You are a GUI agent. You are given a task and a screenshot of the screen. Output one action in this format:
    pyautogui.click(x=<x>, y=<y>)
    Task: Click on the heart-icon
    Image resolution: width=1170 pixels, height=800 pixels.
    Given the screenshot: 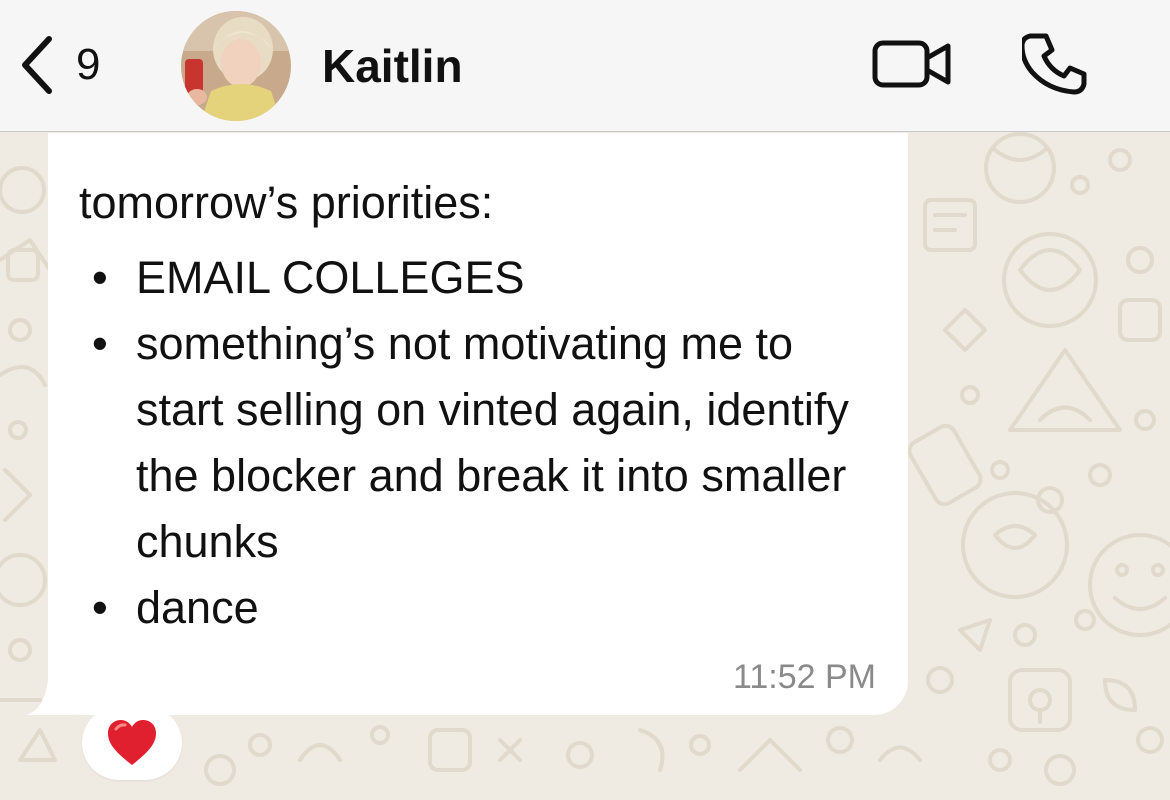 What is the action you would take?
    pyautogui.click(x=132, y=742)
    